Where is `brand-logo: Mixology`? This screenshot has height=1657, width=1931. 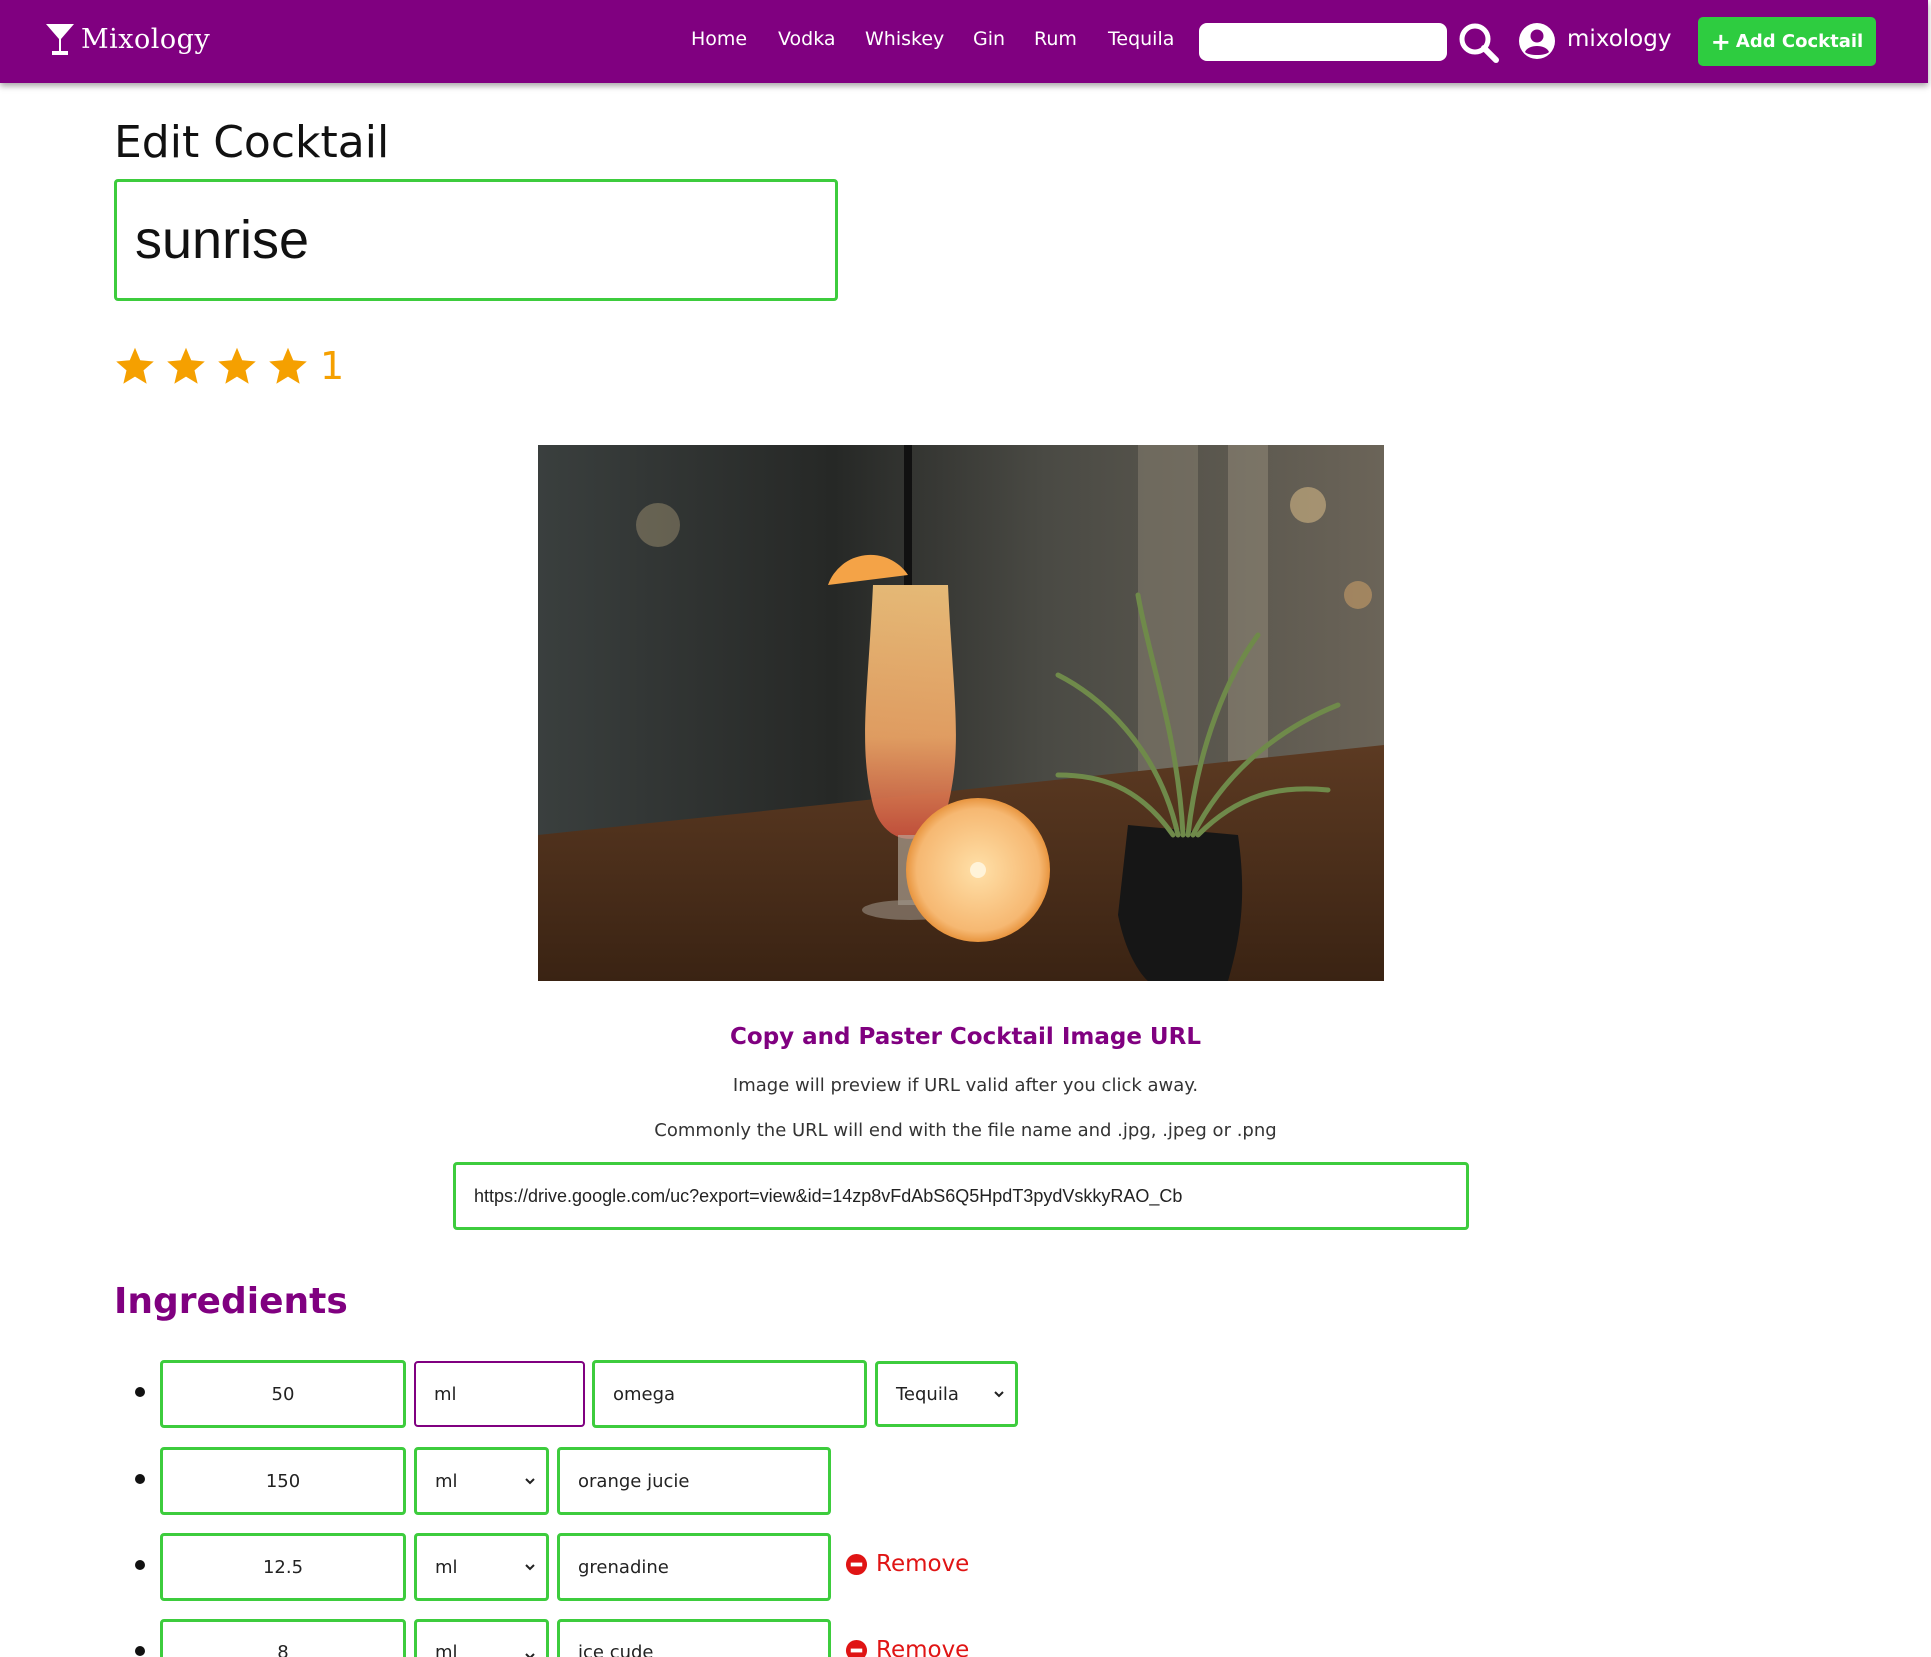 brand-logo: Mixology is located at coordinates (127, 39).